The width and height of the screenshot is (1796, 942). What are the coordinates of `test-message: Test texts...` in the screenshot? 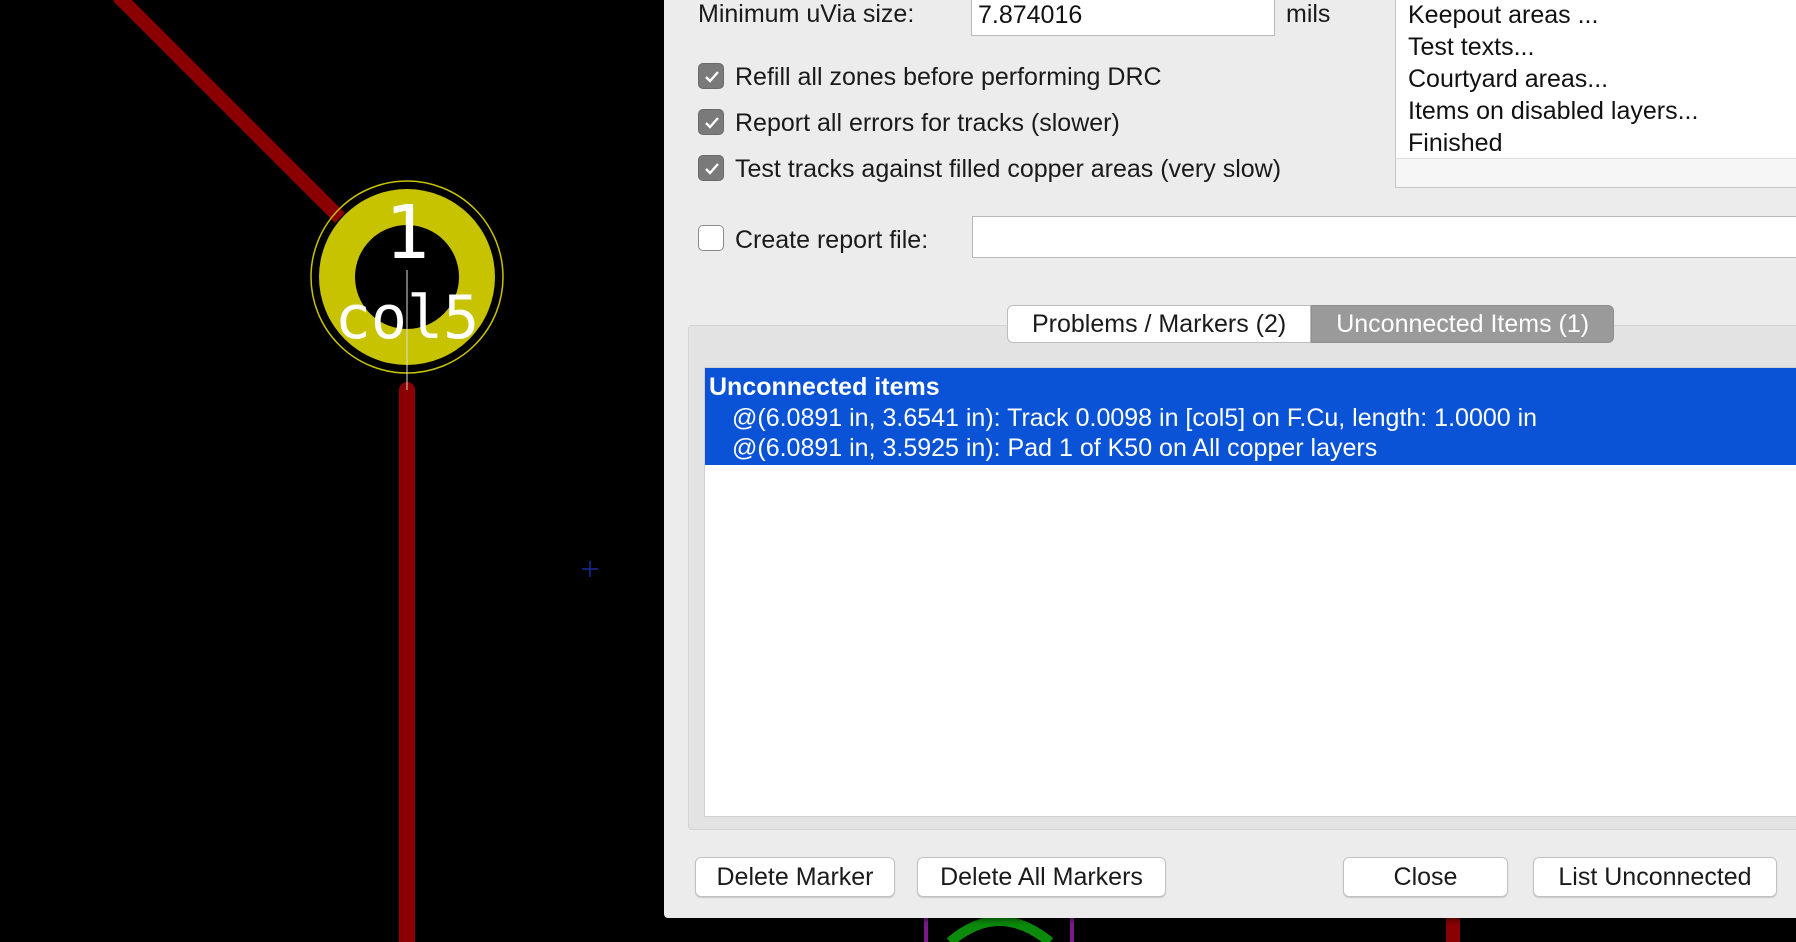 It's located at (1471, 47).